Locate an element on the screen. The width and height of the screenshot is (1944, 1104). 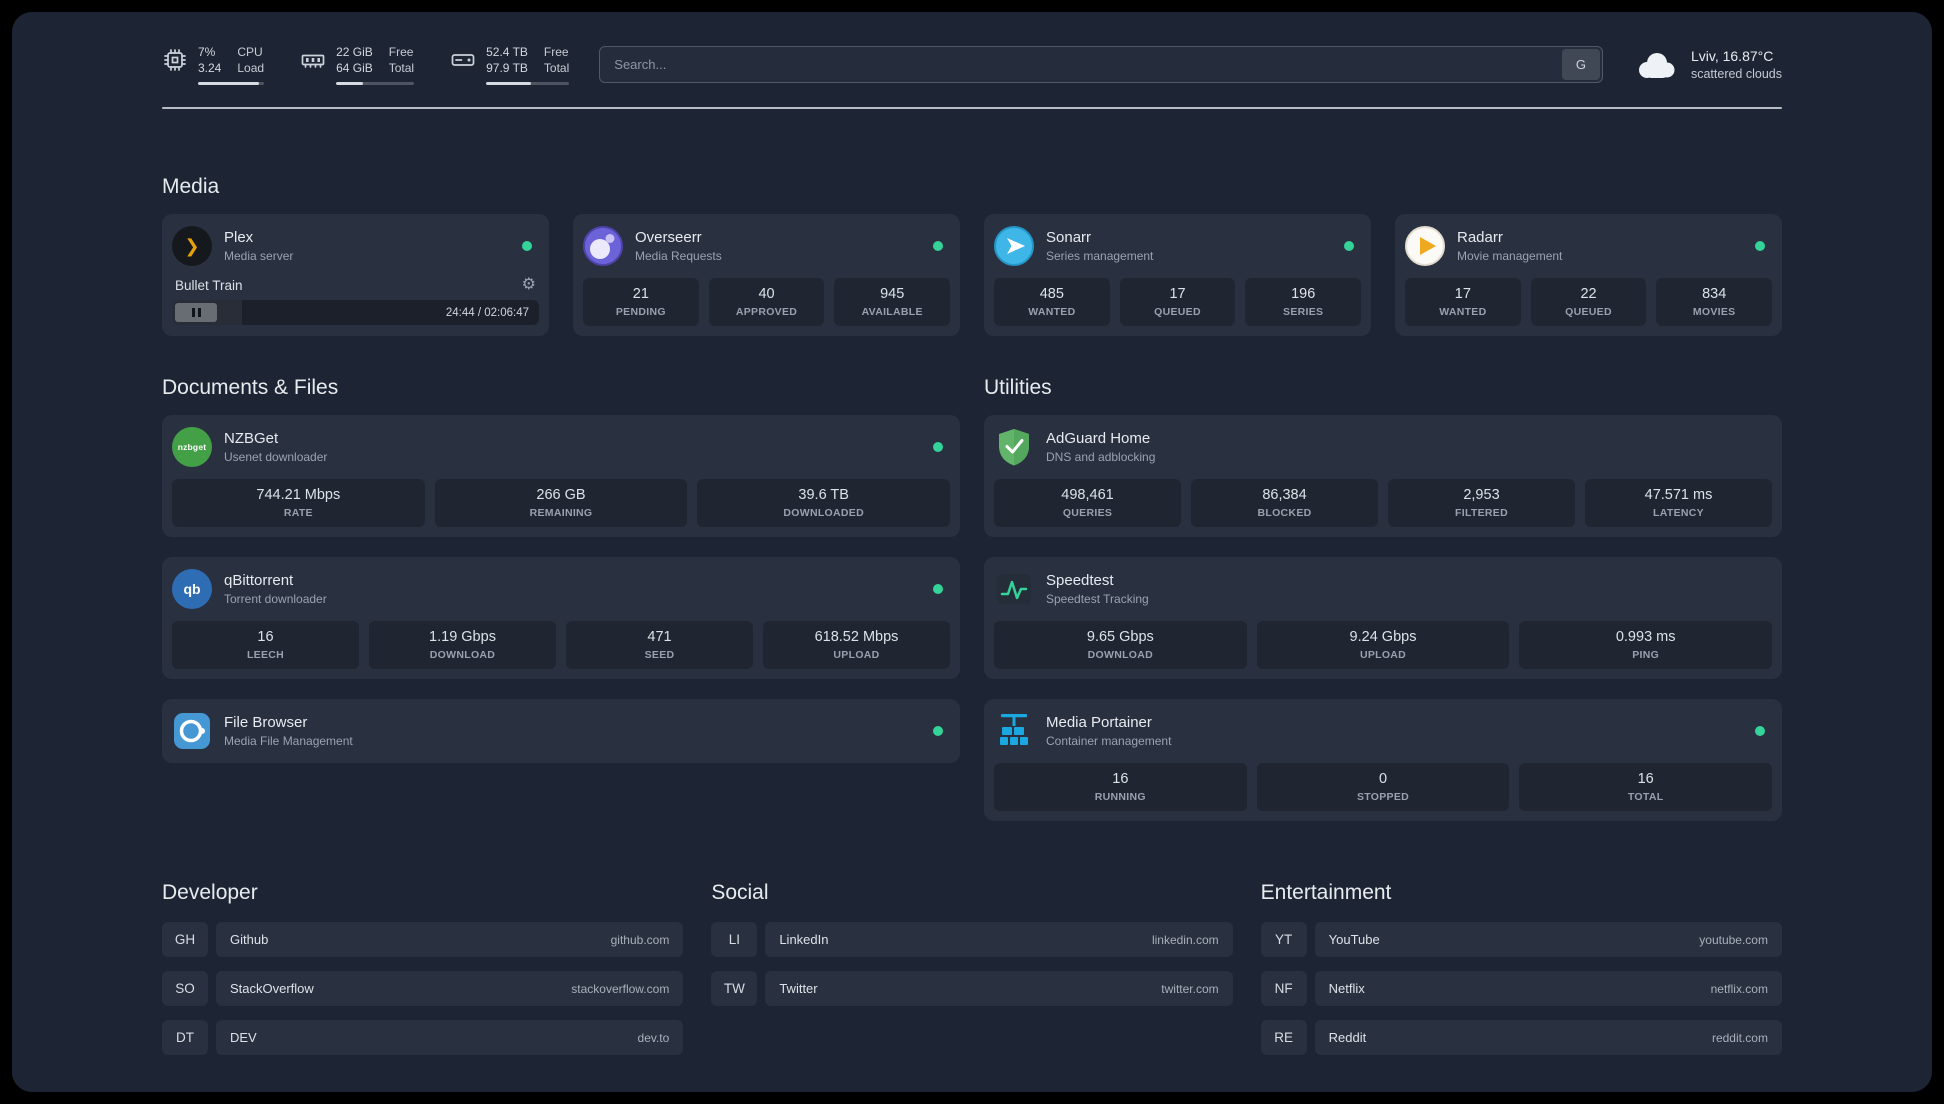
plex-progress-bar: 24:44 / 02:06:47 is located at coordinates (355, 312).